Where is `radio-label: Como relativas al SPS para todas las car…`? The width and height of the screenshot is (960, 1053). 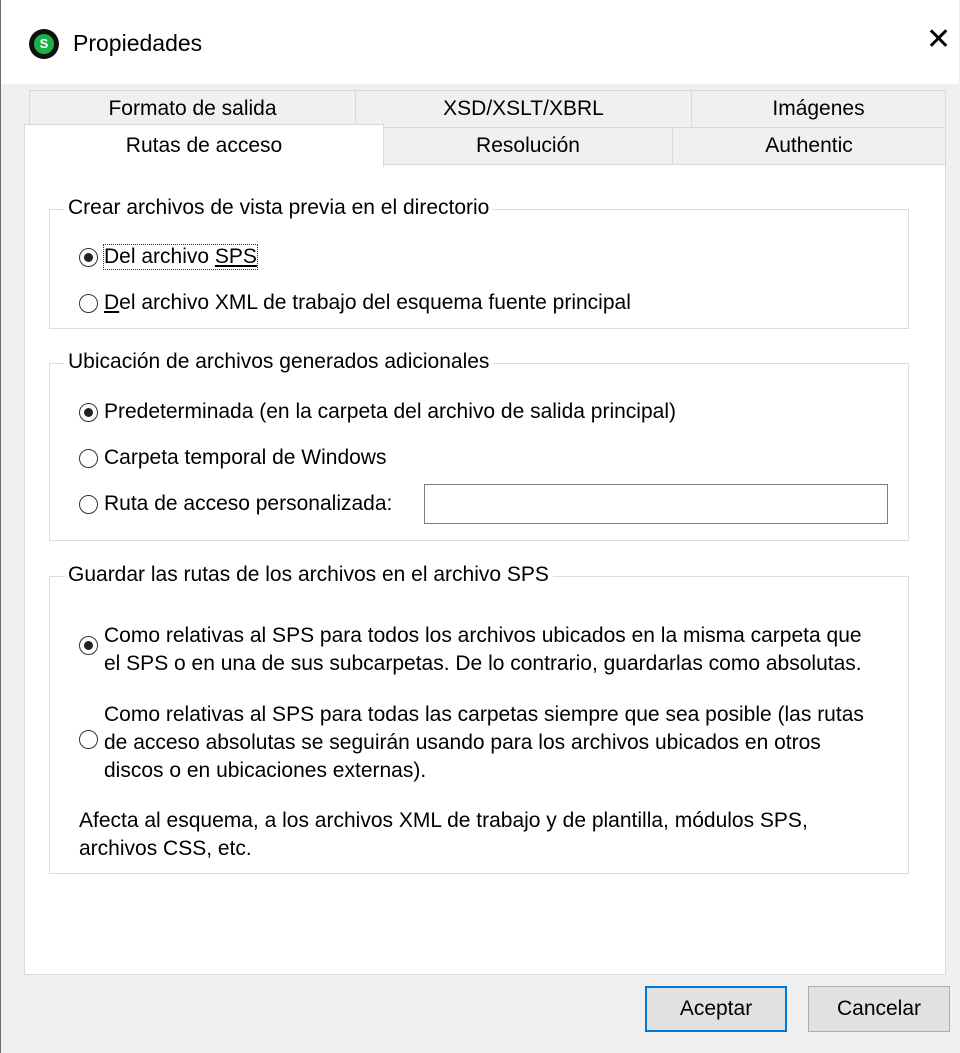 radio-label: Como relativas al SPS para todas las car… is located at coordinates (484, 742).